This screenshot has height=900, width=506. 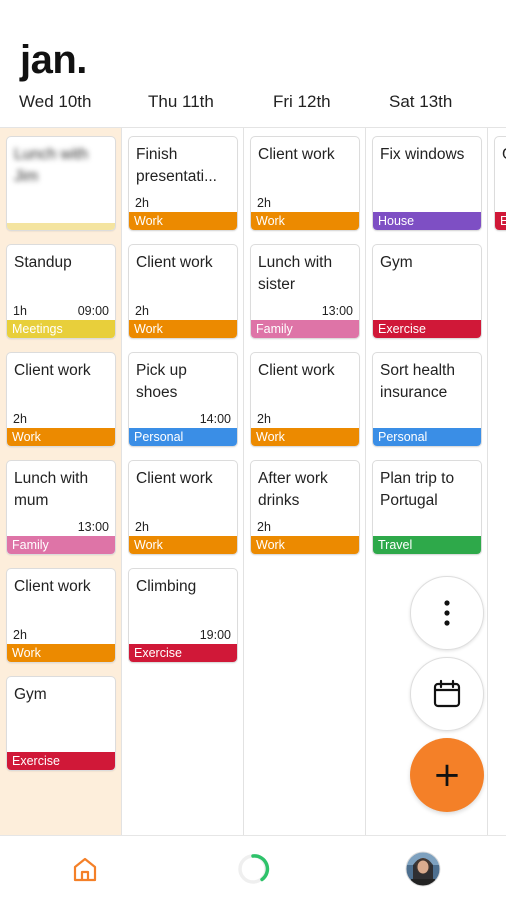 I want to click on event-title: Pick up shoes, so click(x=161, y=381).